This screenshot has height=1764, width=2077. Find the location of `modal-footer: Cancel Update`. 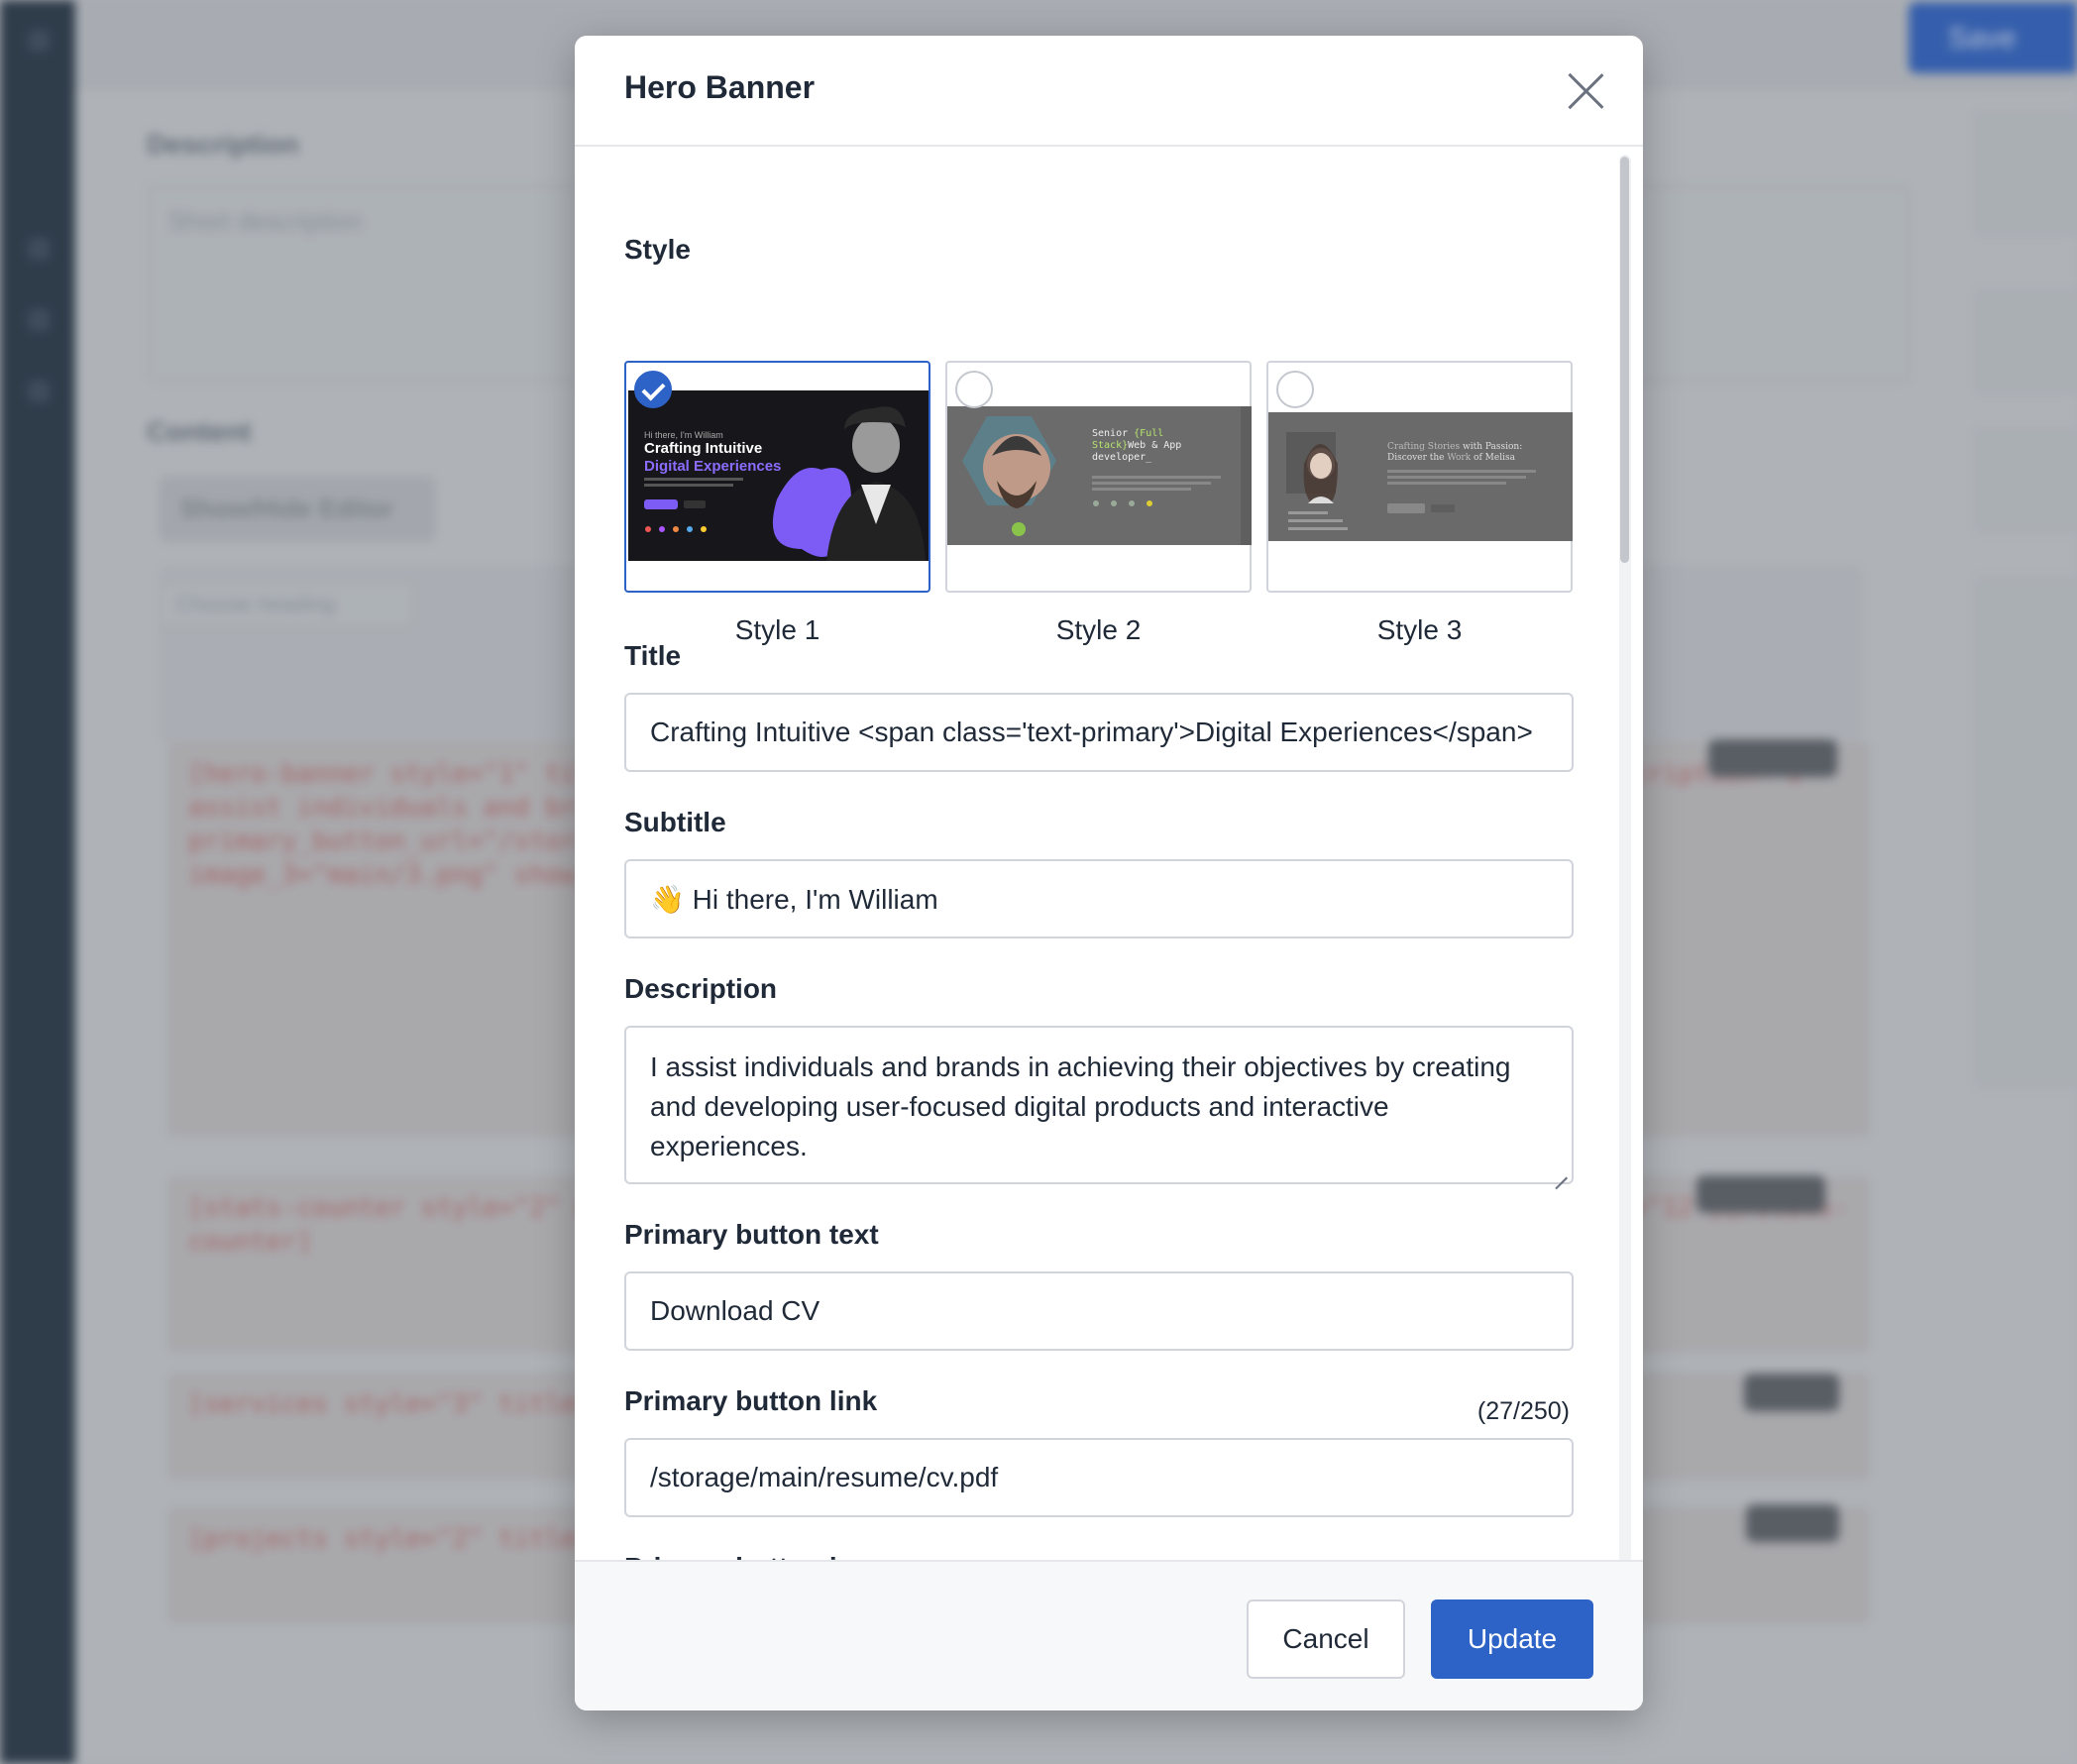

modal-footer: Cancel Update is located at coordinates (1109, 1635).